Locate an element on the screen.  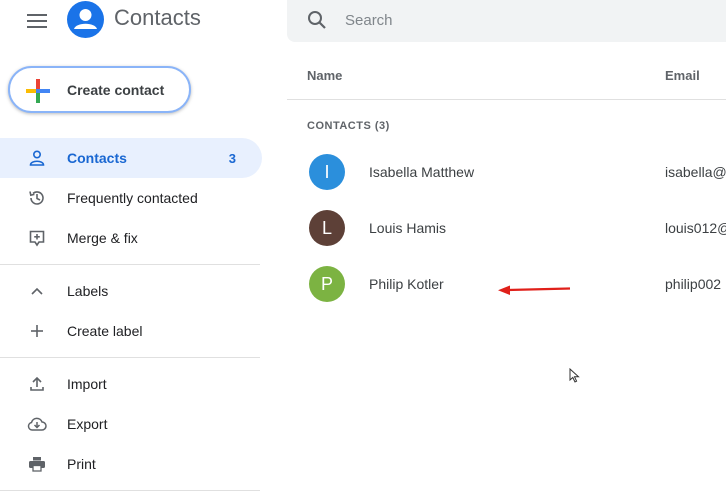
sidebar-item-print: Print is located at coordinates (131, 464).